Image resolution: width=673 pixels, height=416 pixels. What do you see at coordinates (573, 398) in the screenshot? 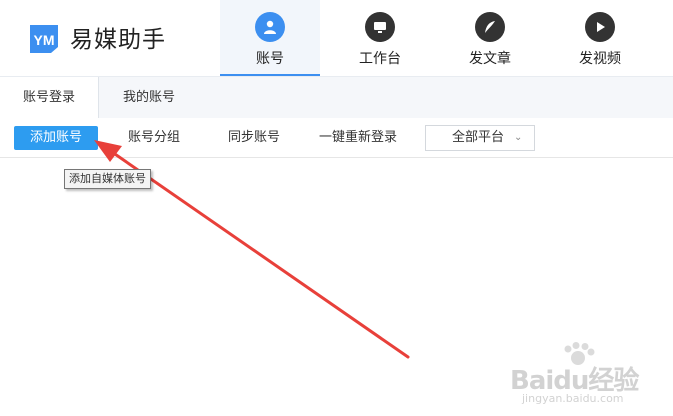
I see `watermark-url: jingyan.baidu.com` at bounding box center [573, 398].